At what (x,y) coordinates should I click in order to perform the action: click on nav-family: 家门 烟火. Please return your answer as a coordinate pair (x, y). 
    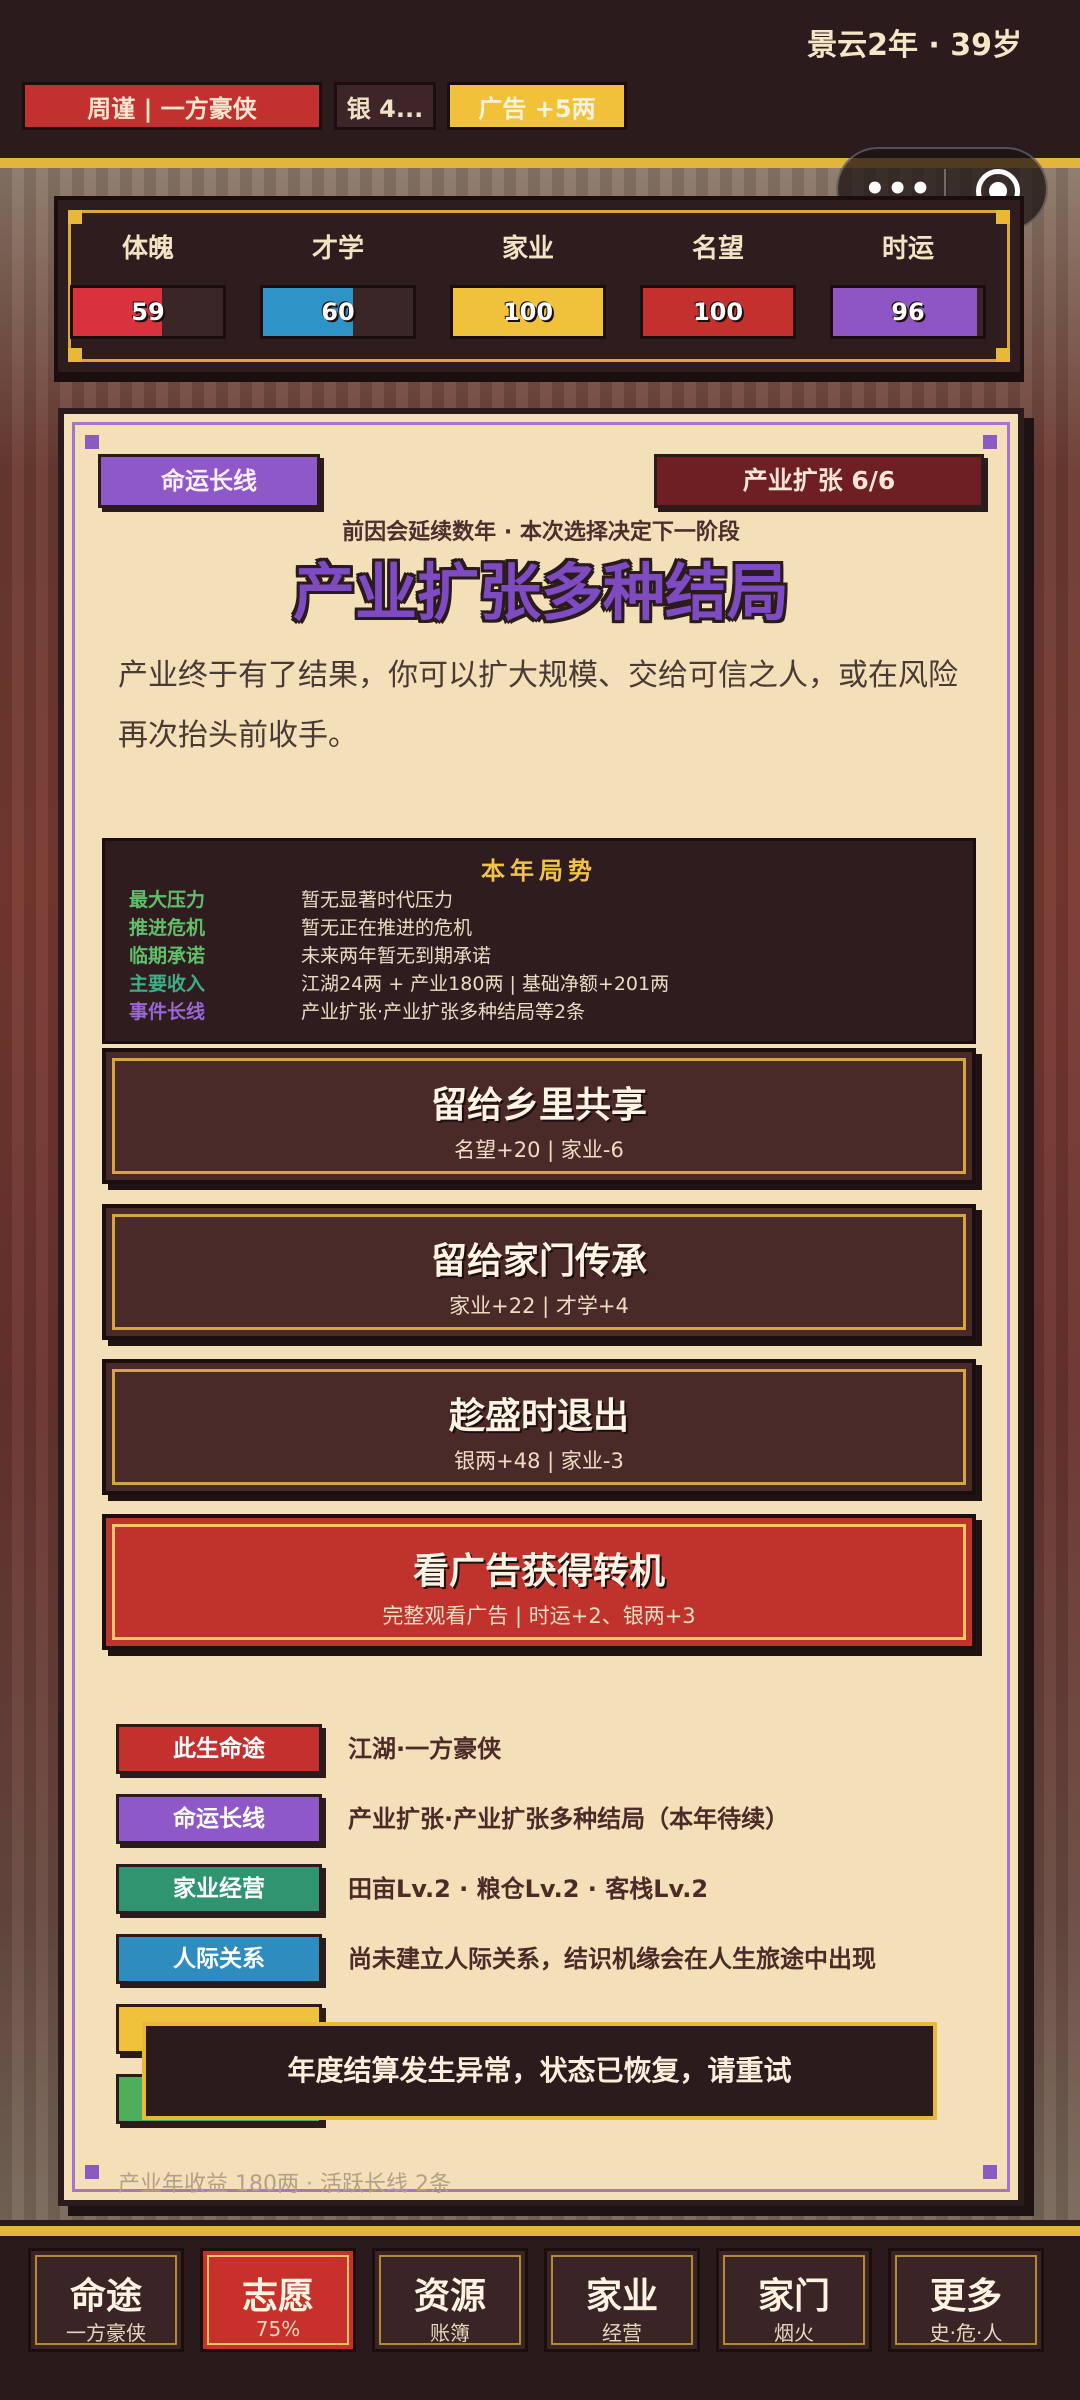
    Looking at the image, I should click on (794, 2300).